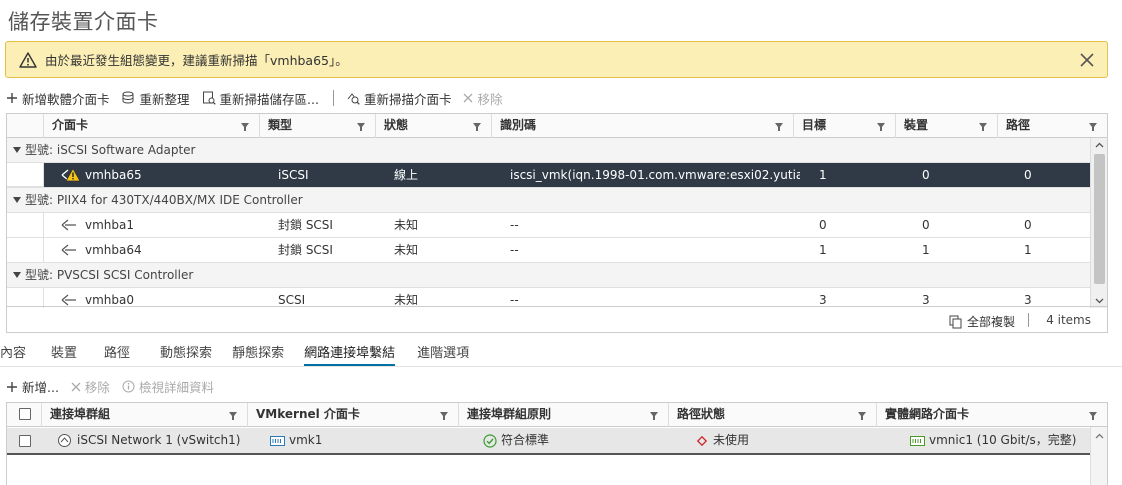  Describe the element at coordinates (1087, 60) in the screenshot. I see `close-icon` at that location.